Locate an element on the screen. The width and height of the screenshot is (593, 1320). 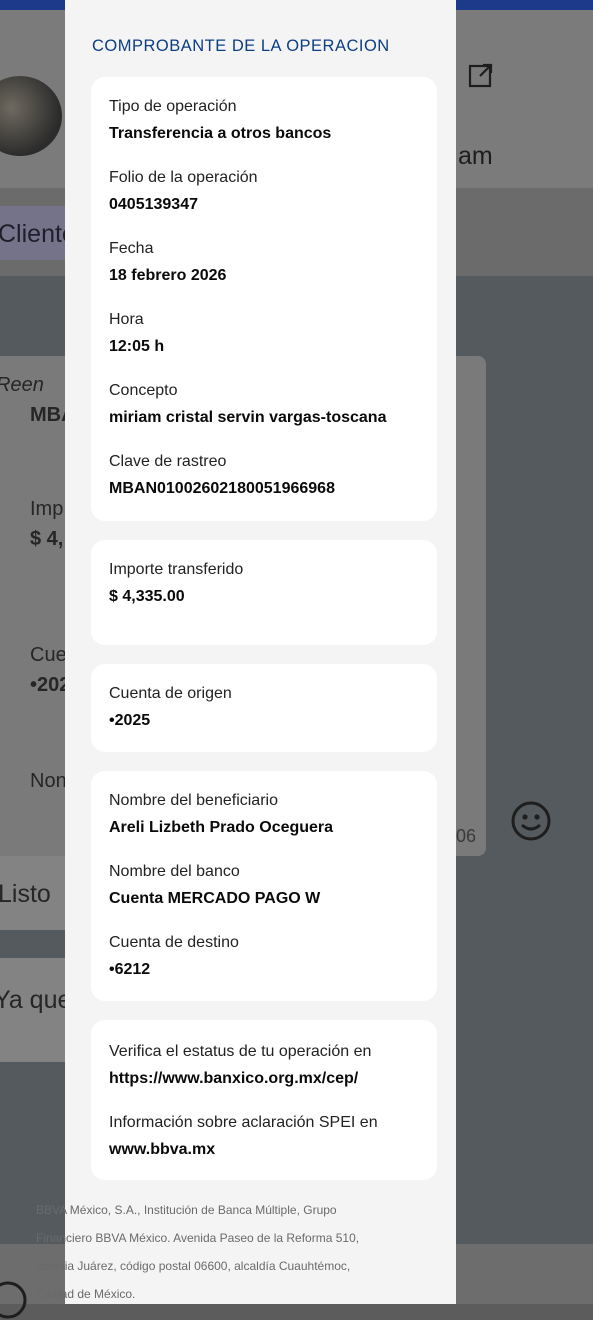
tracking-key-value: MBAN01002602180051966968 is located at coordinates (222, 488).